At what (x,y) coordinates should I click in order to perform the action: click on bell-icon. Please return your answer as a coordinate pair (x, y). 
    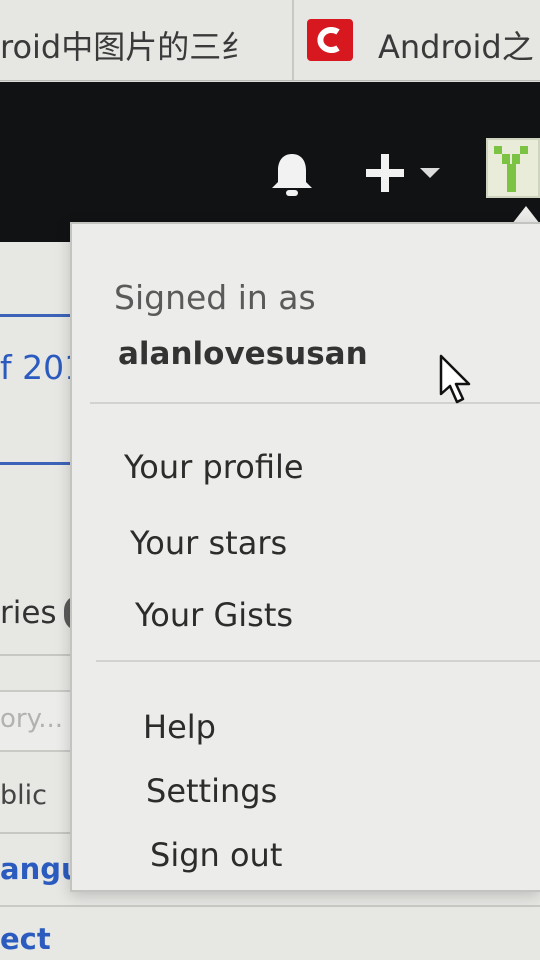
    Looking at the image, I should click on (292, 175).